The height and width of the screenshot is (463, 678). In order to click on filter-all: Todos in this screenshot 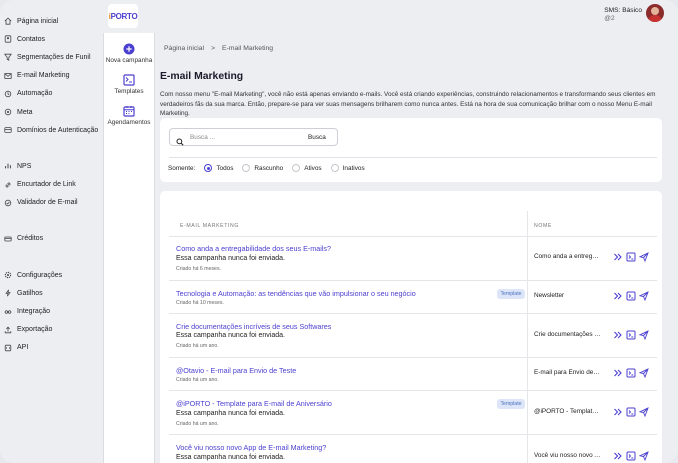, I will do `click(218, 168)`.